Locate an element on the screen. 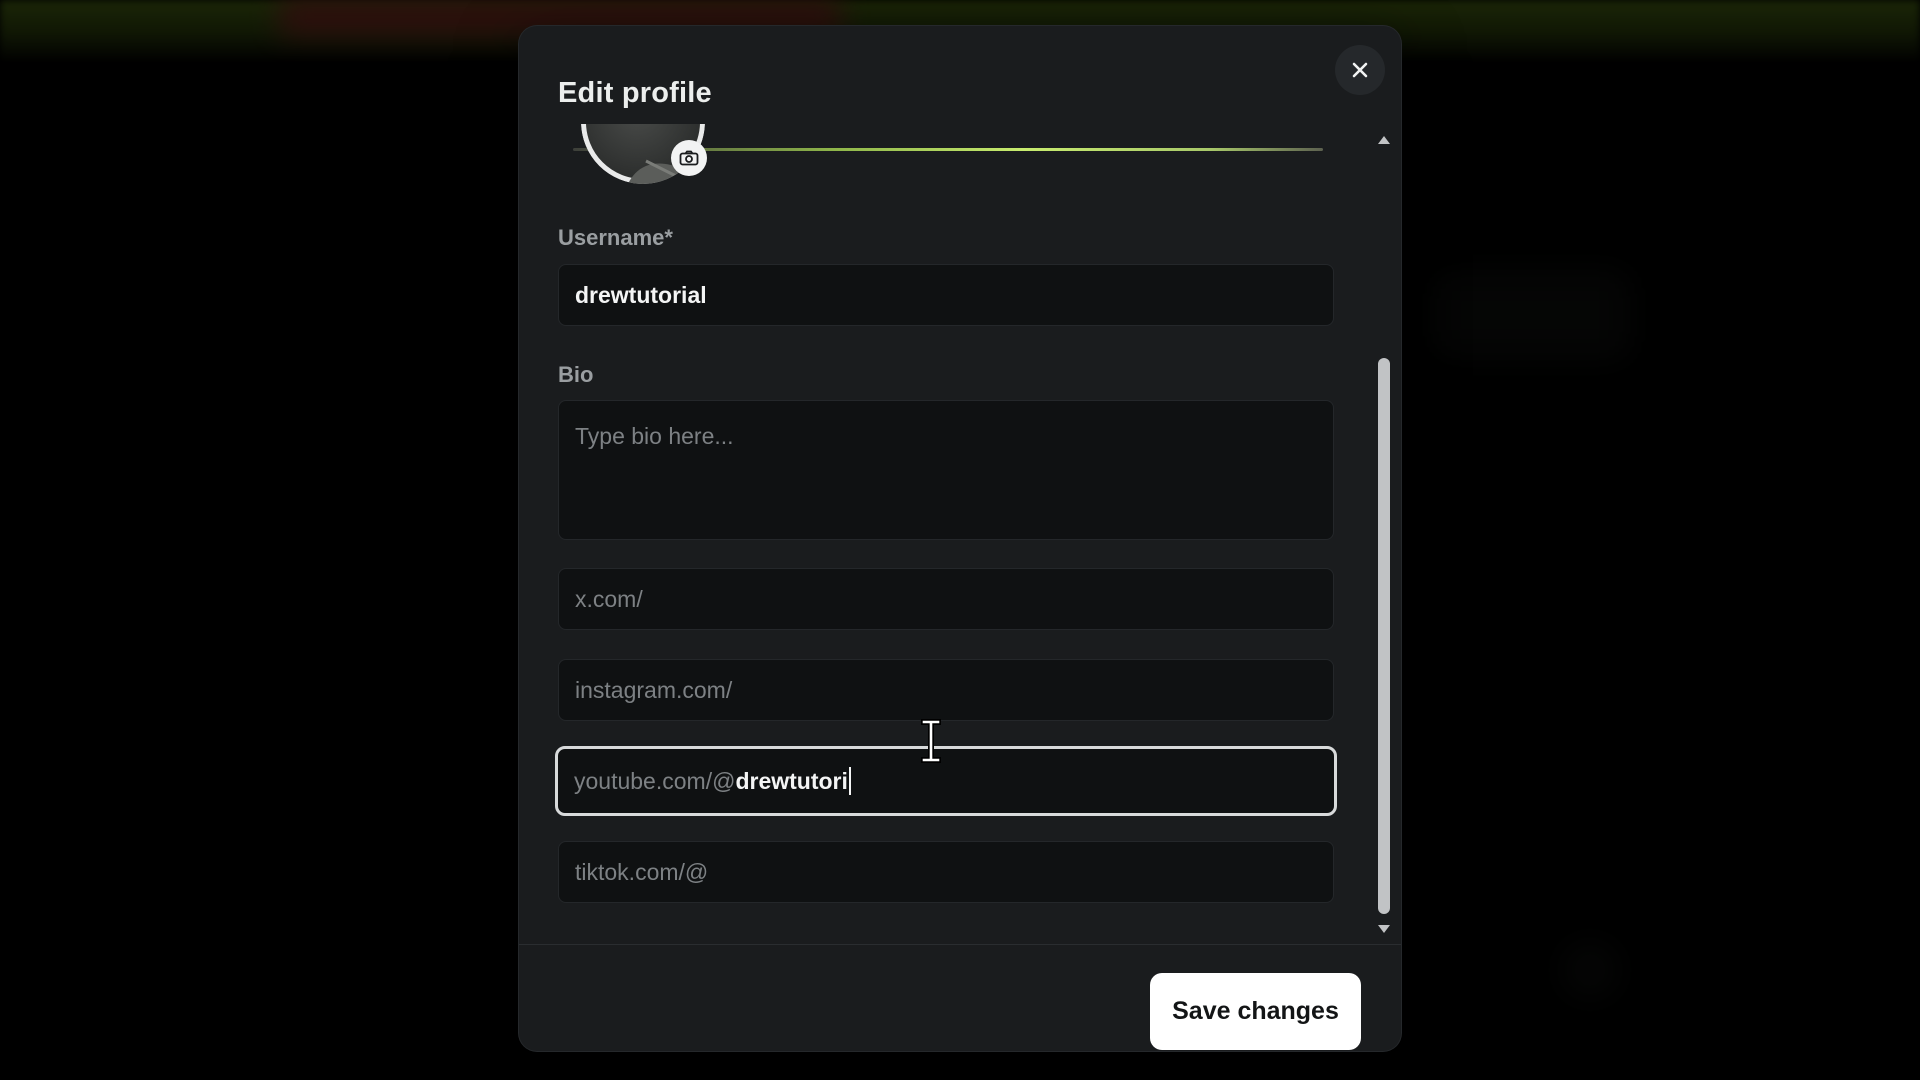 The height and width of the screenshot is (1080, 1920). scrollbar-thumb is located at coordinates (1384, 636).